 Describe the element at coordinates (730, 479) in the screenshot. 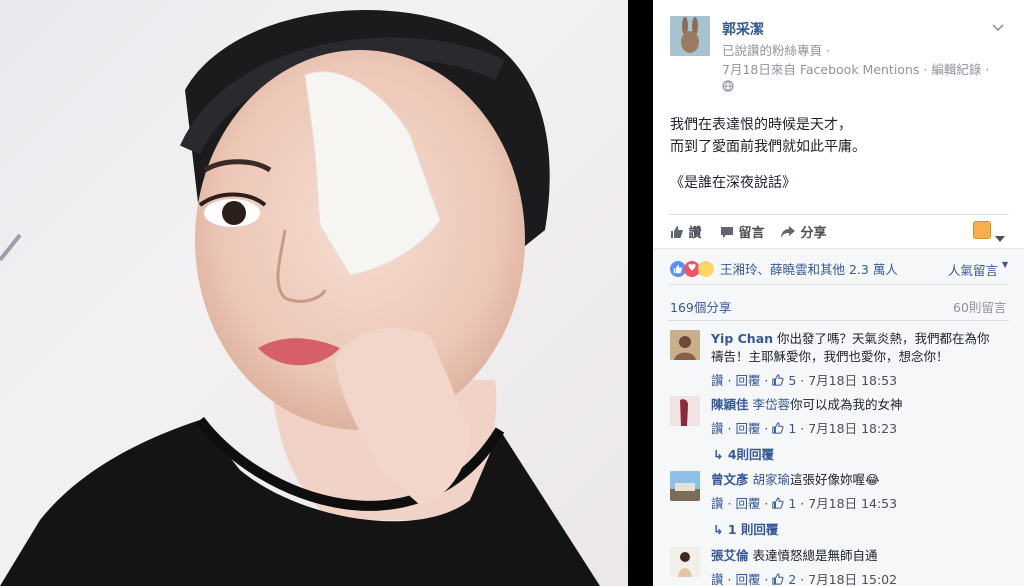

I see `comment-author: 曾文彥` at that location.